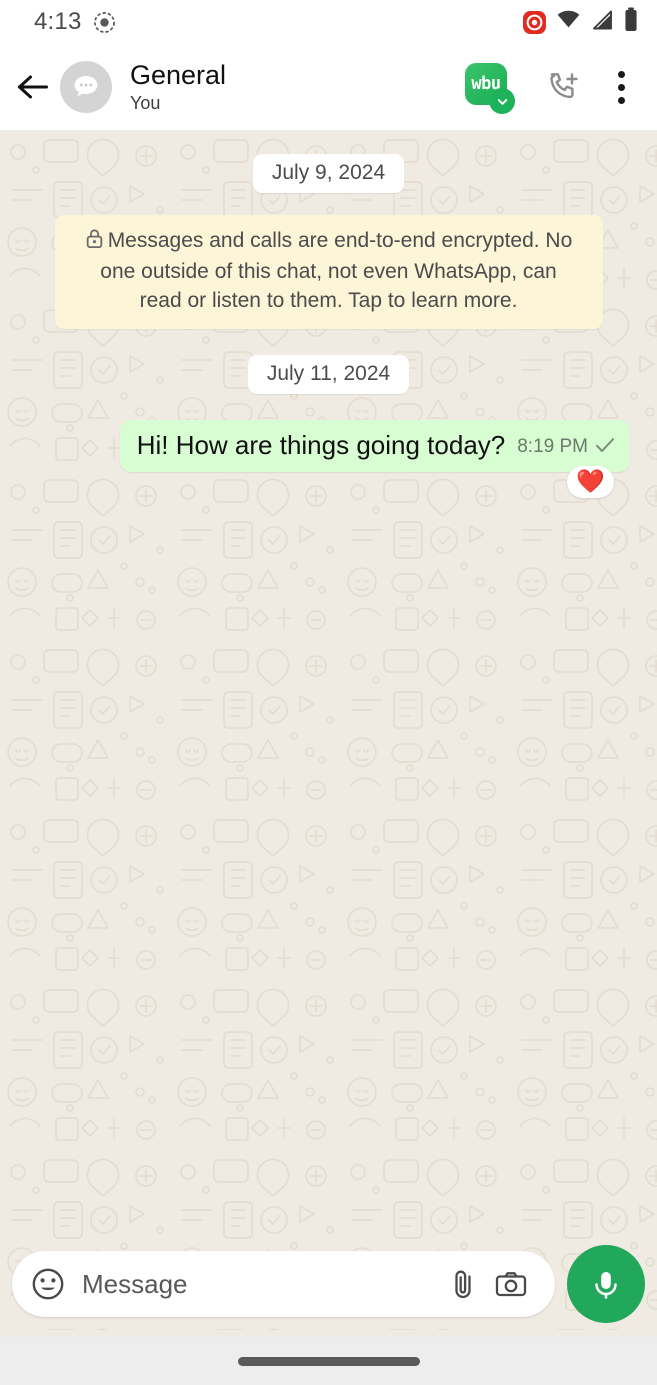 The width and height of the screenshot is (657, 1385). What do you see at coordinates (145, 102) in the screenshot?
I see `chat-subtitle: You` at bounding box center [145, 102].